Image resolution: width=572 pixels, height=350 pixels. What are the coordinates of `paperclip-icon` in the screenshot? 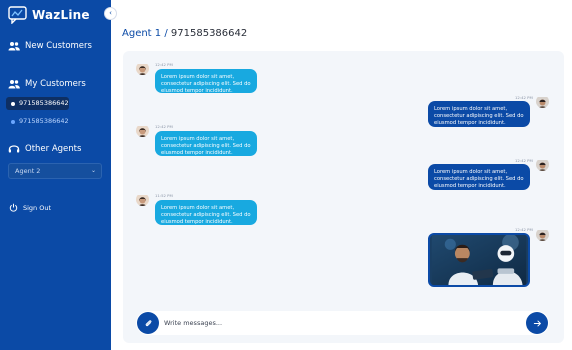 It's located at (148, 322).